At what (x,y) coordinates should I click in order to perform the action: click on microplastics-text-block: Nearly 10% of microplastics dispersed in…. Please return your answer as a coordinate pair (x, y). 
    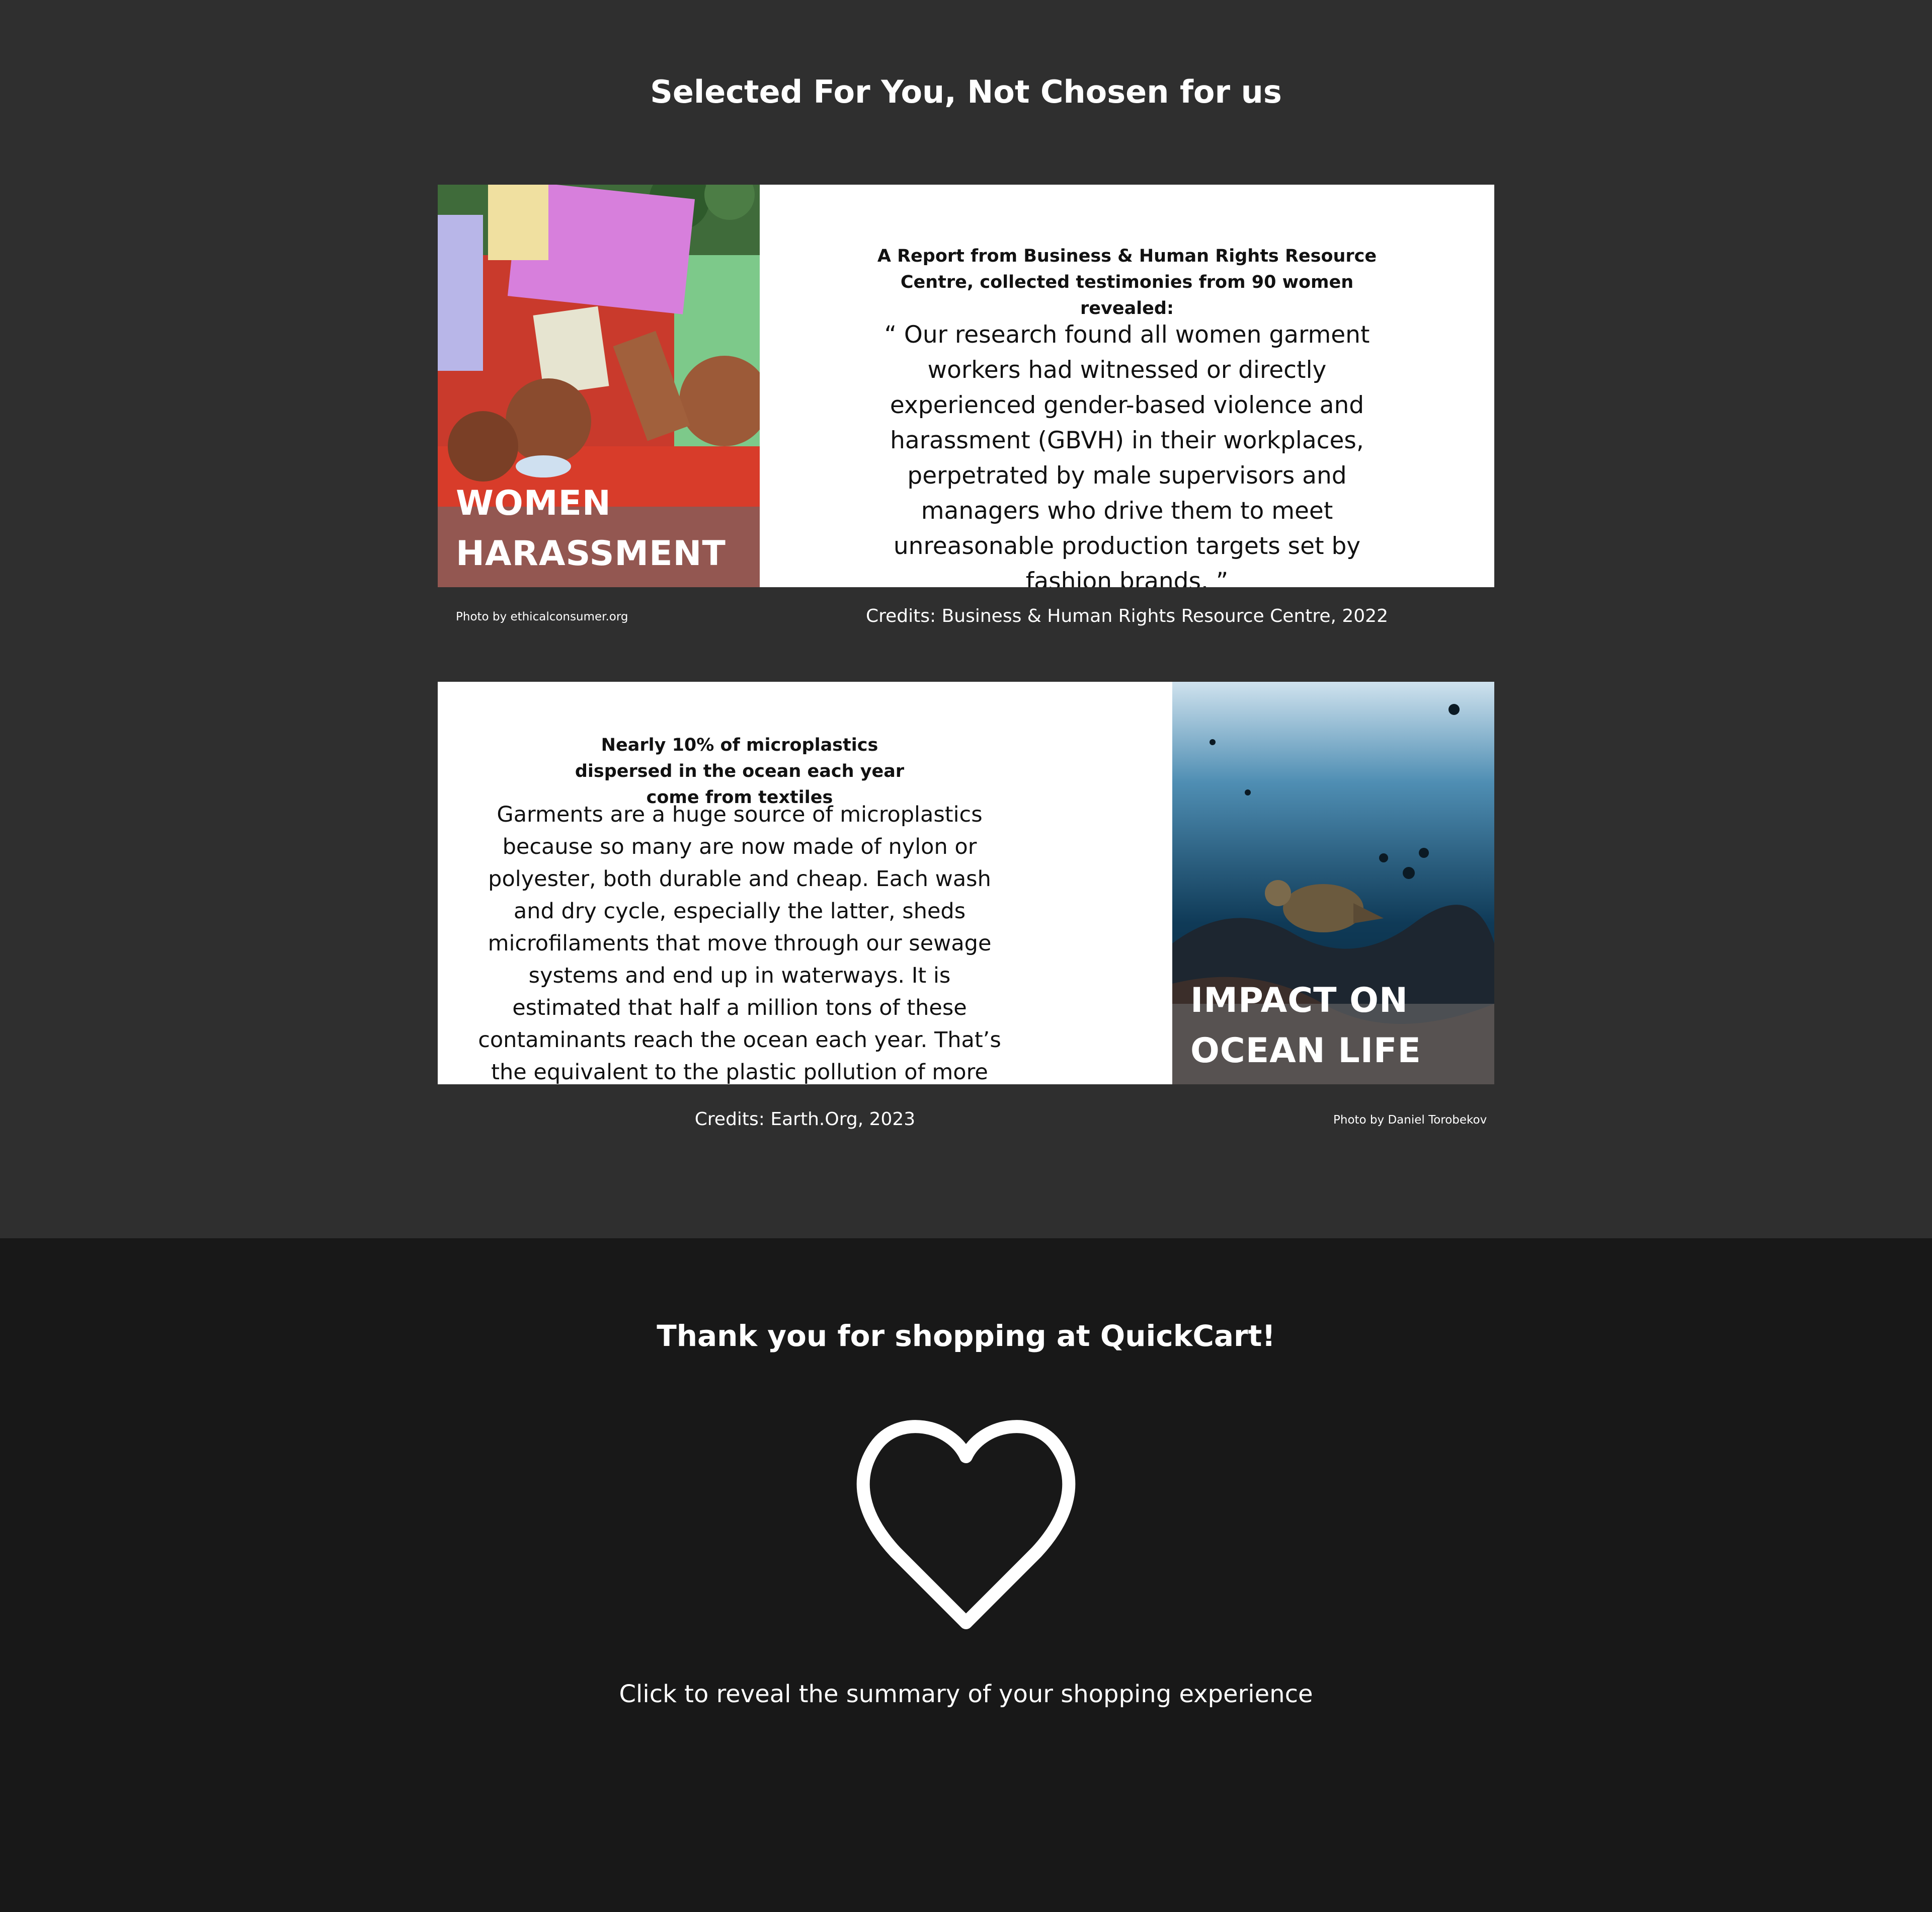
    Looking at the image, I should click on (805, 883).